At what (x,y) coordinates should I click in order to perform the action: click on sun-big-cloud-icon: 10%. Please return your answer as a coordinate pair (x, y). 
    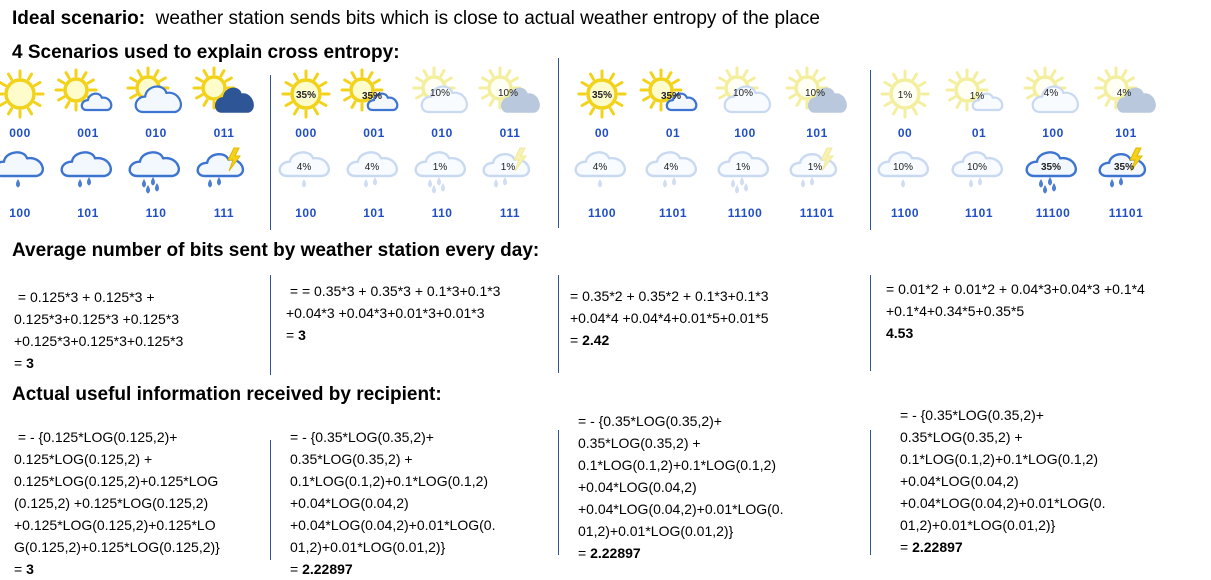
    Looking at the image, I should click on (745, 91).